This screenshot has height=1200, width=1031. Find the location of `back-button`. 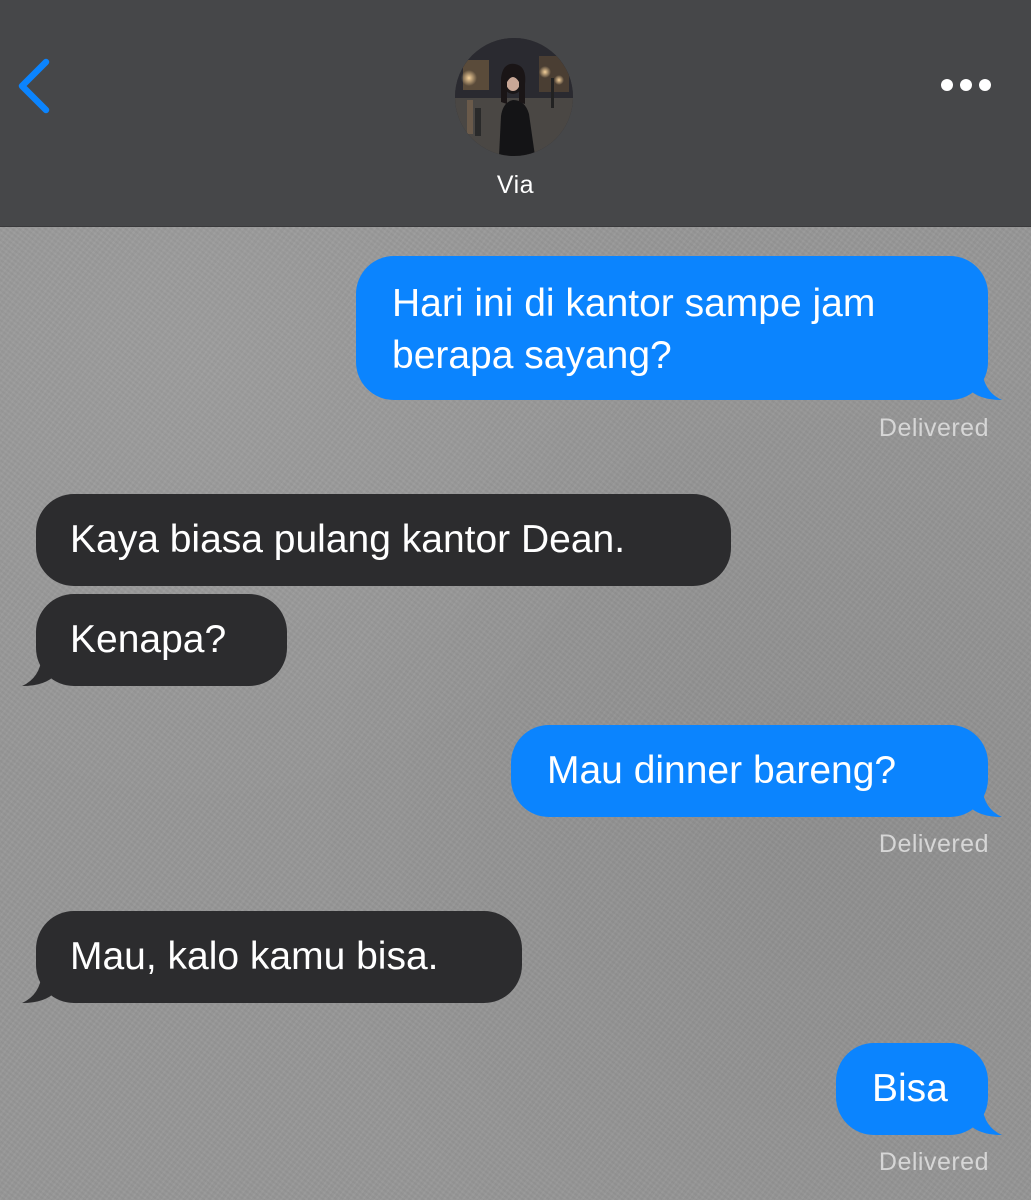

back-button is located at coordinates (36, 86).